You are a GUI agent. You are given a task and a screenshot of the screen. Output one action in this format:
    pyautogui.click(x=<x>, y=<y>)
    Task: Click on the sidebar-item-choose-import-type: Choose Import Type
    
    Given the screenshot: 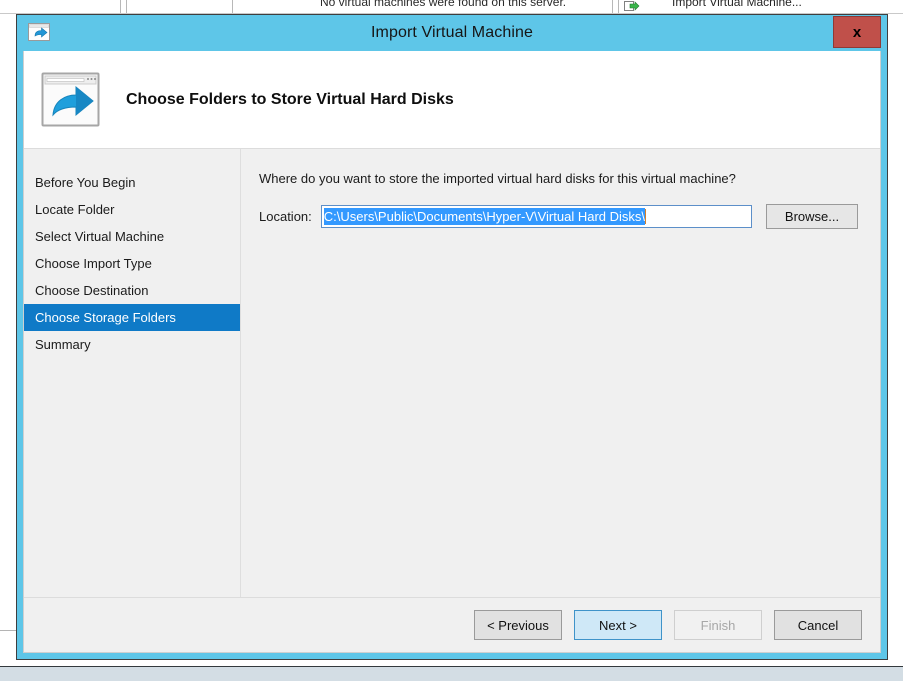 What is the action you would take?
    pyautogui.click(x=132, y=263)
    